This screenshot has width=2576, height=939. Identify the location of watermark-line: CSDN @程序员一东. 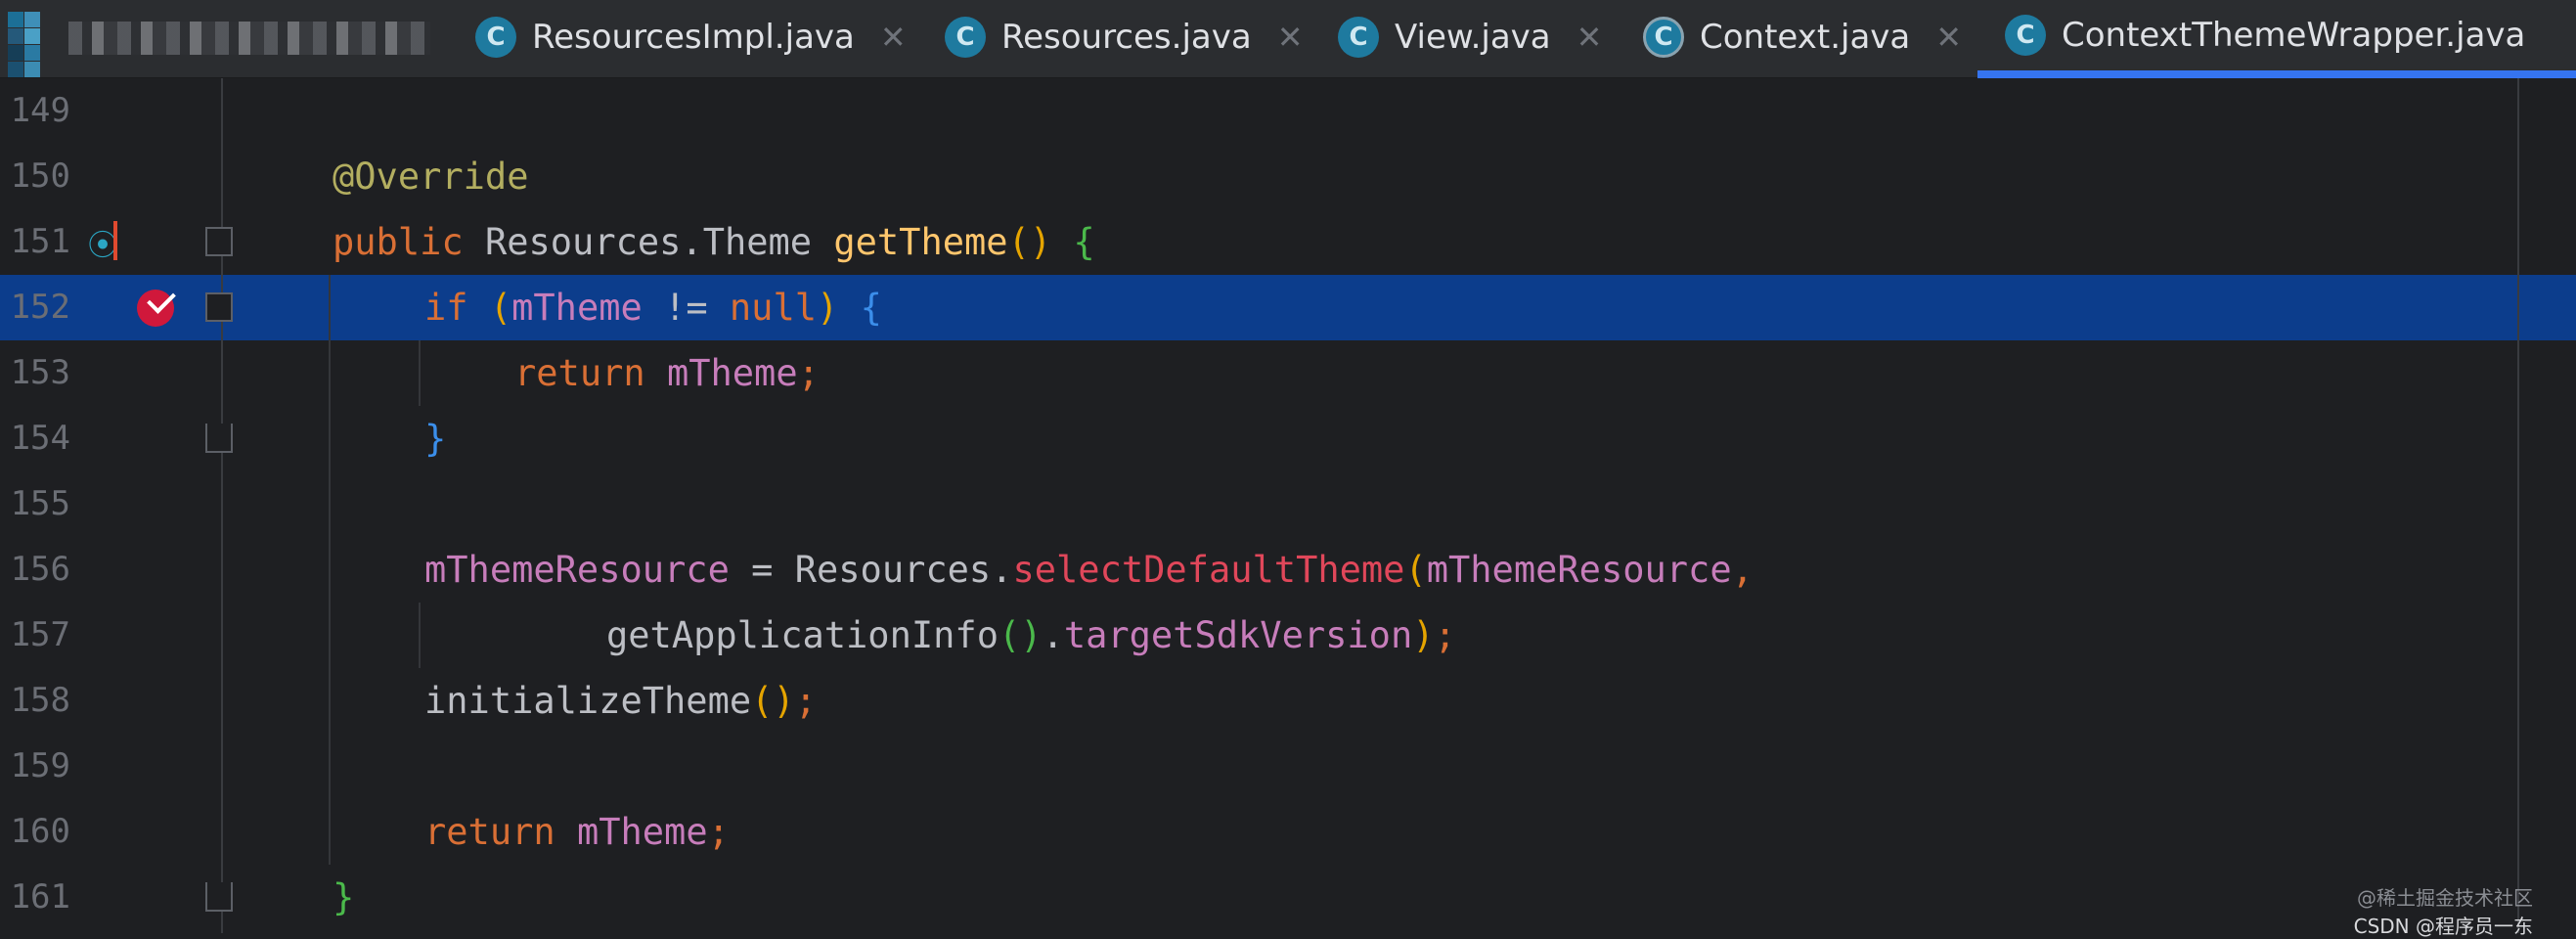
(2443, 926).